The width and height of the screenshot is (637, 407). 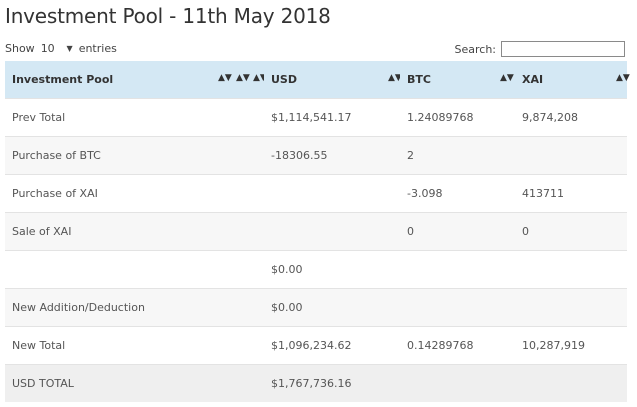 What do you see at coordinates (134, 345) in the screenshot?
I see `table-cell: New Total` at bounding box center [134, 345].